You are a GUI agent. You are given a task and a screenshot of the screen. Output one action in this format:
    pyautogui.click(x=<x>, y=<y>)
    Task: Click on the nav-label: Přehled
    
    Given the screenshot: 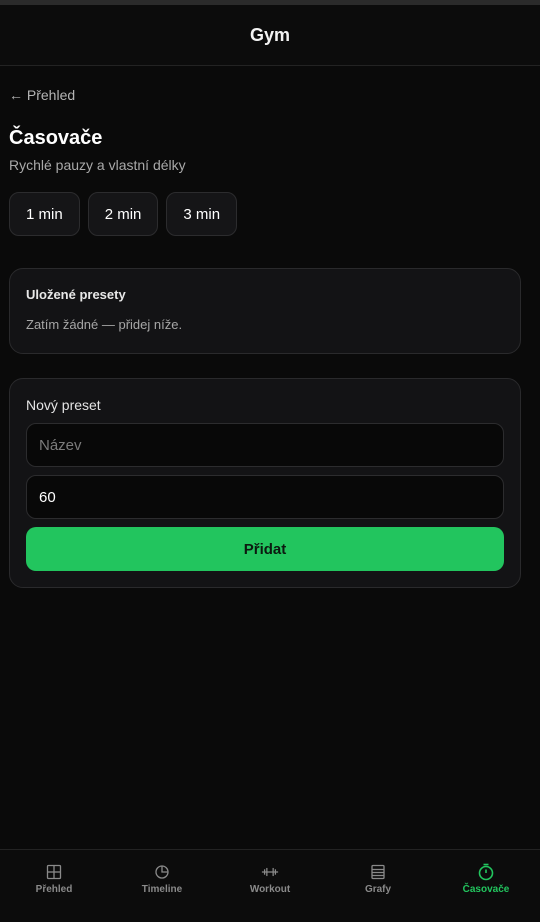 What is the action you would take?
    pyautogui.click(x=54, y=889)
    